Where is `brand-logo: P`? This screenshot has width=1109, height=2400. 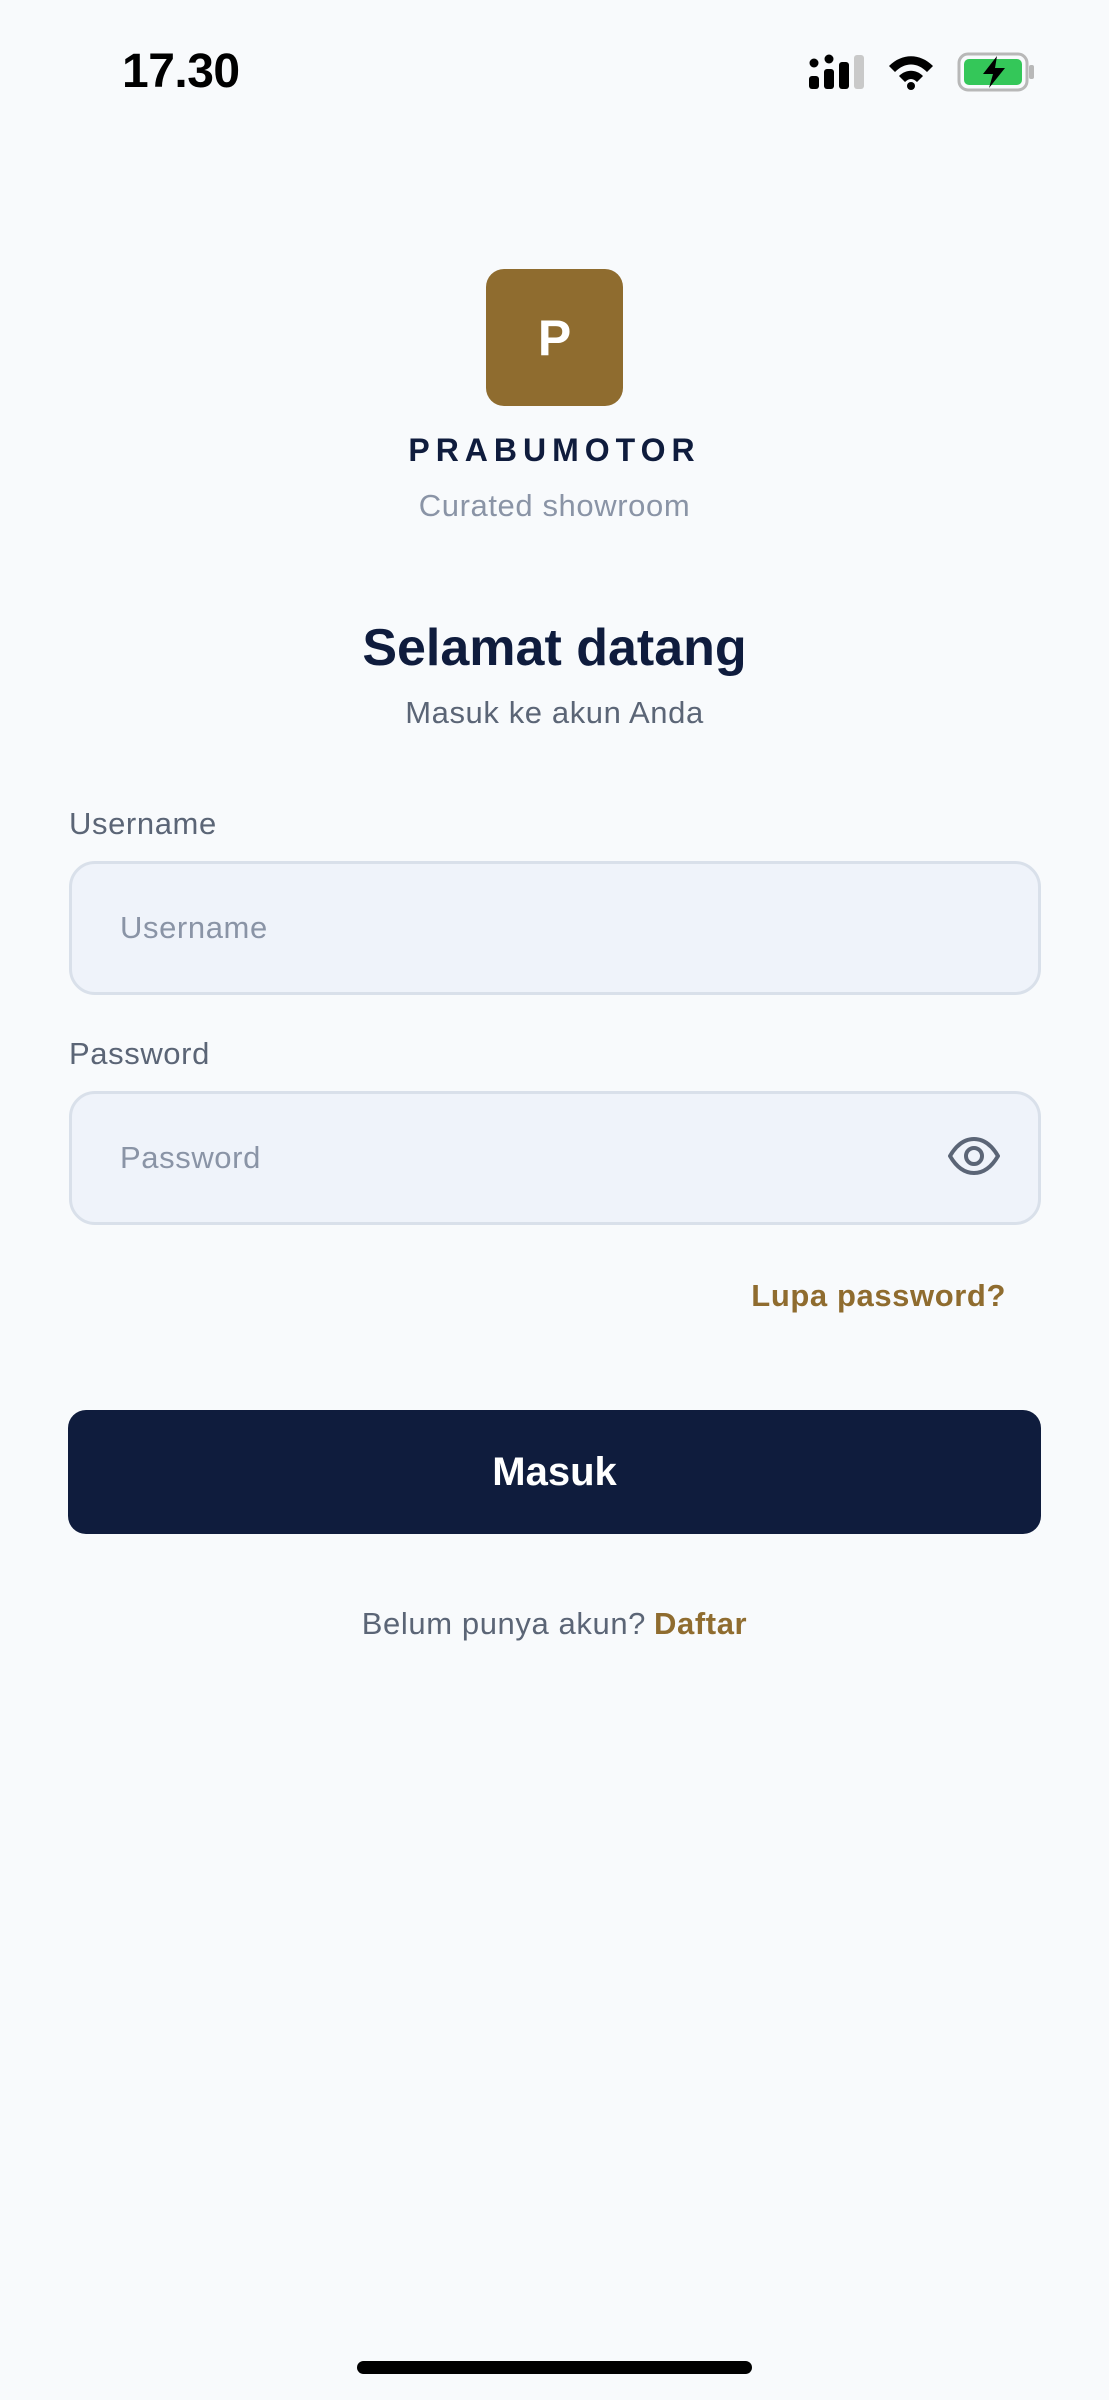
brand-logo: P is located at coordinates (554, 337).